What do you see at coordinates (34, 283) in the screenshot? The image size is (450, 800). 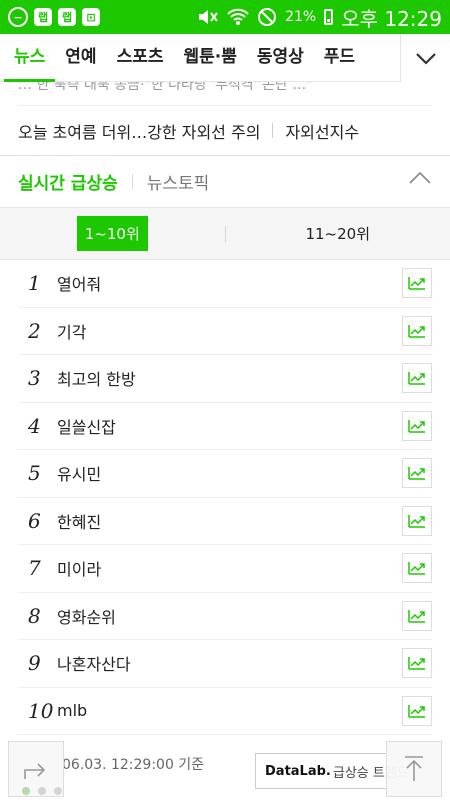 I see `rank-number: 1` at bounding box center [34, 283].